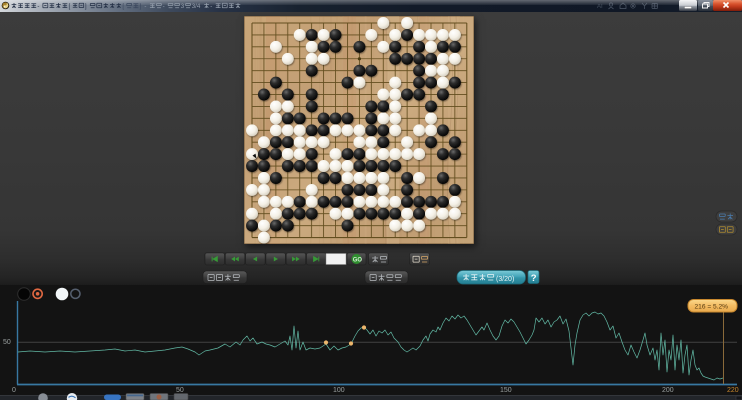  I want to click on svg-text: 200, so click(668, 390).